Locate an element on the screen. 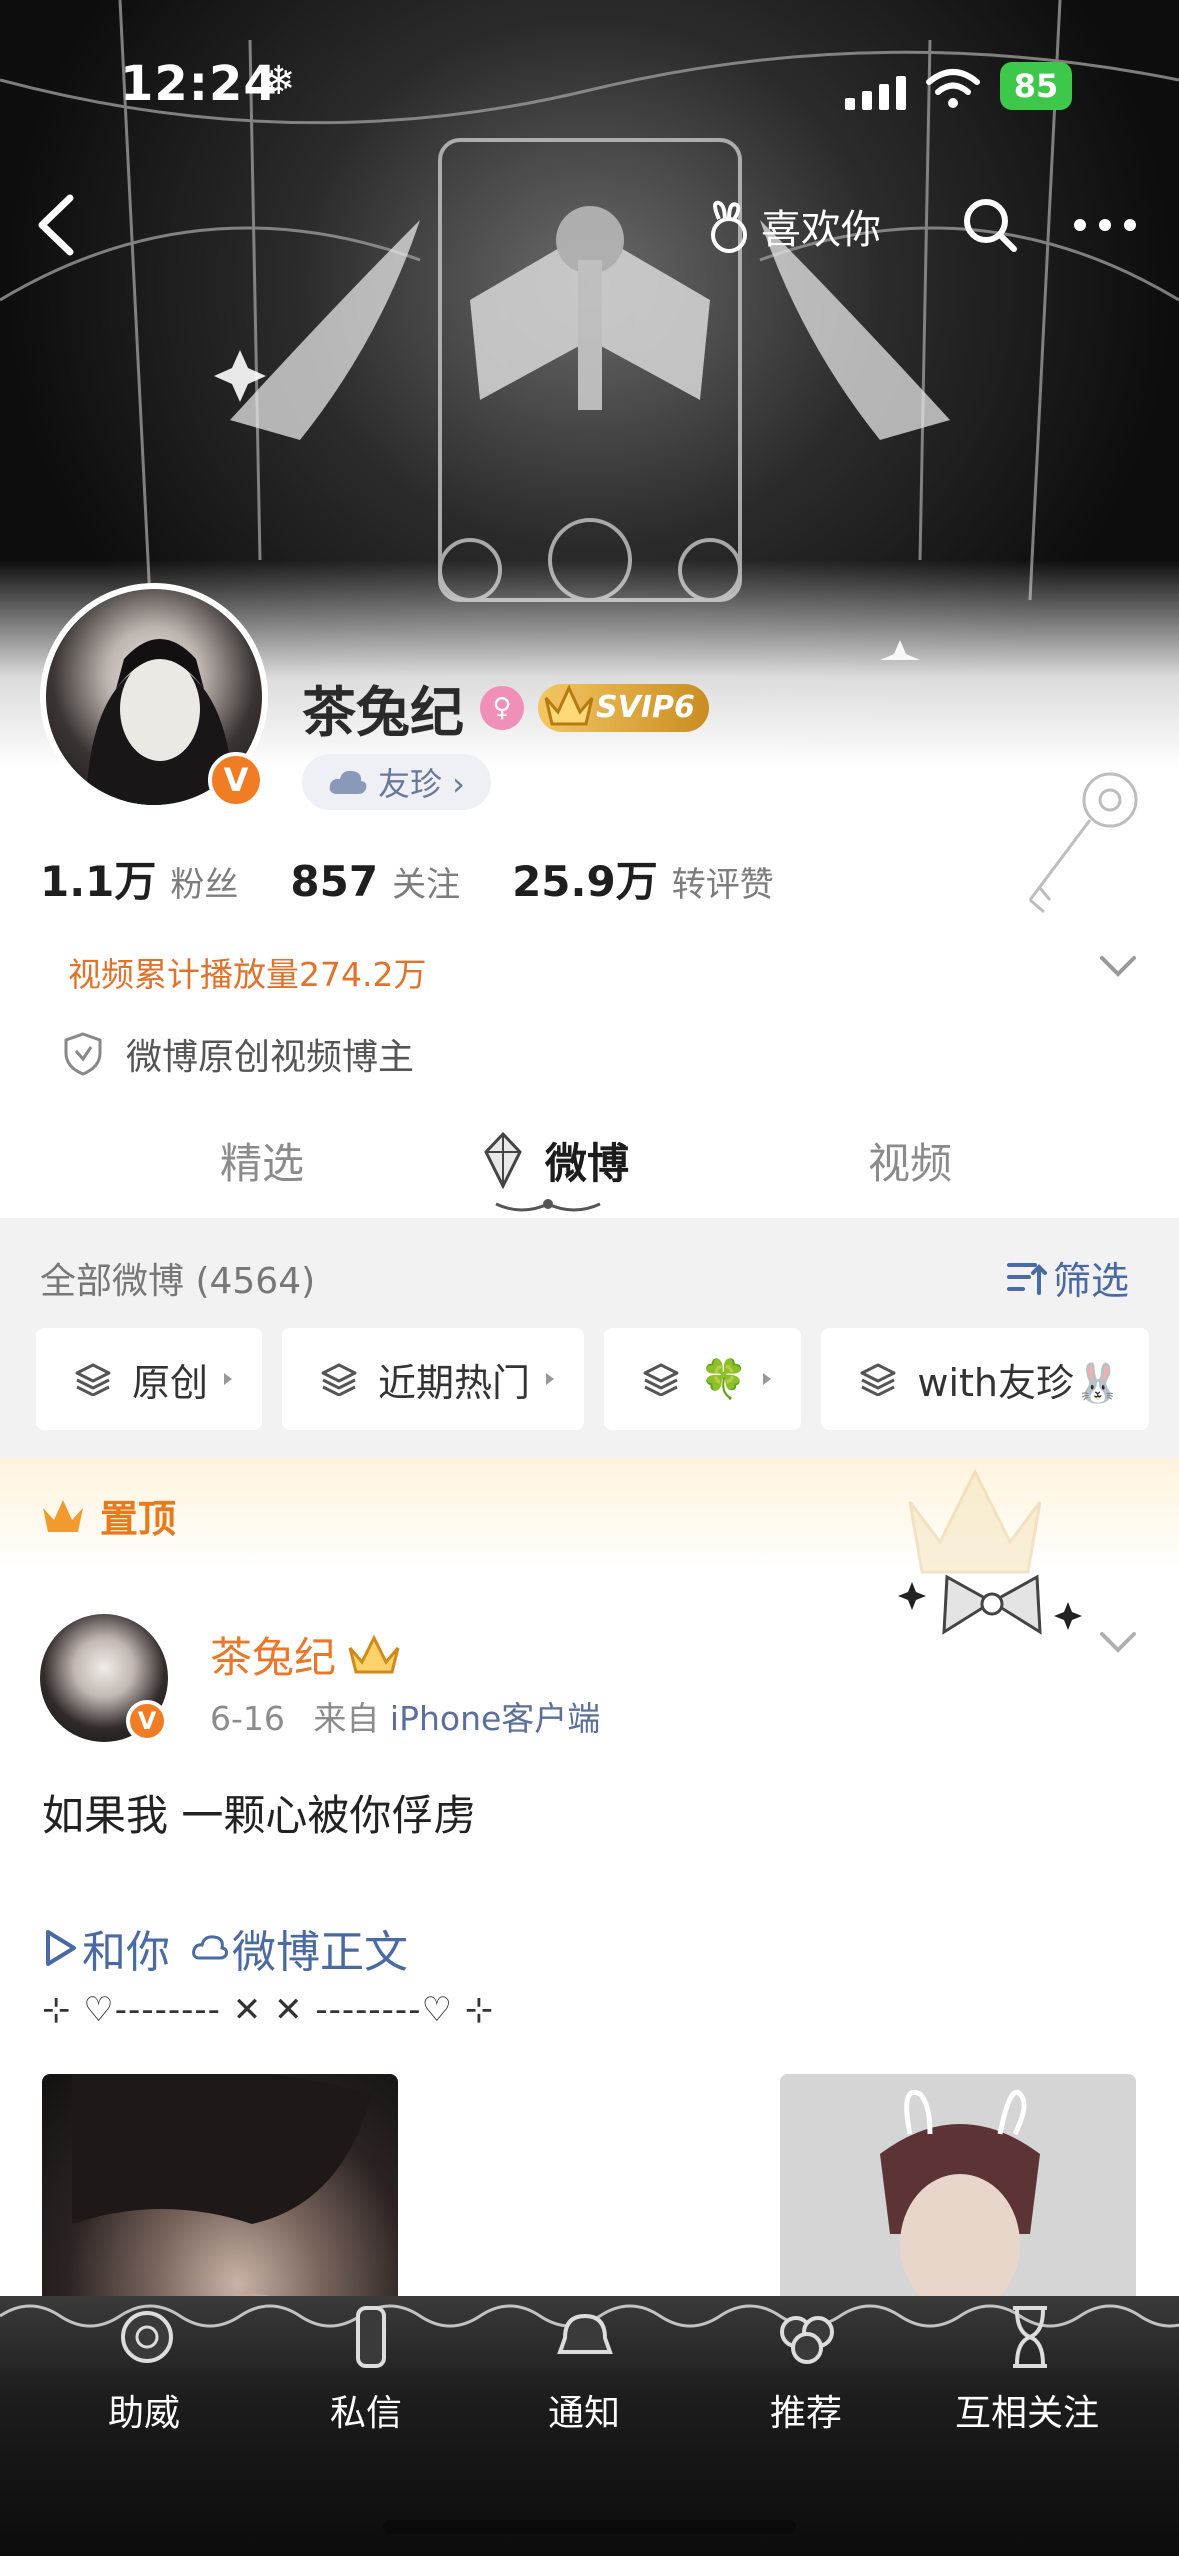  filter-button: 筛选 is located at coordinates (1067, 1277).